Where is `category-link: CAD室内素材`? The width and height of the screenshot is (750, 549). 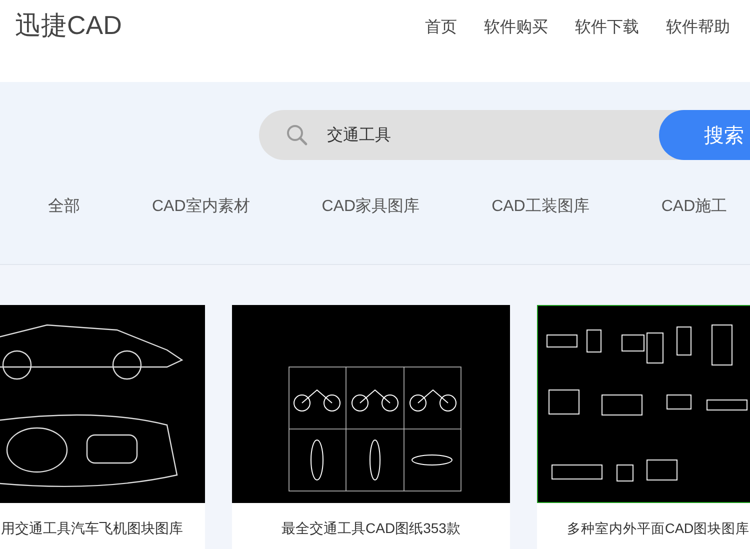
category-link: CAD室内素材 is located at coordinates (201, 206).